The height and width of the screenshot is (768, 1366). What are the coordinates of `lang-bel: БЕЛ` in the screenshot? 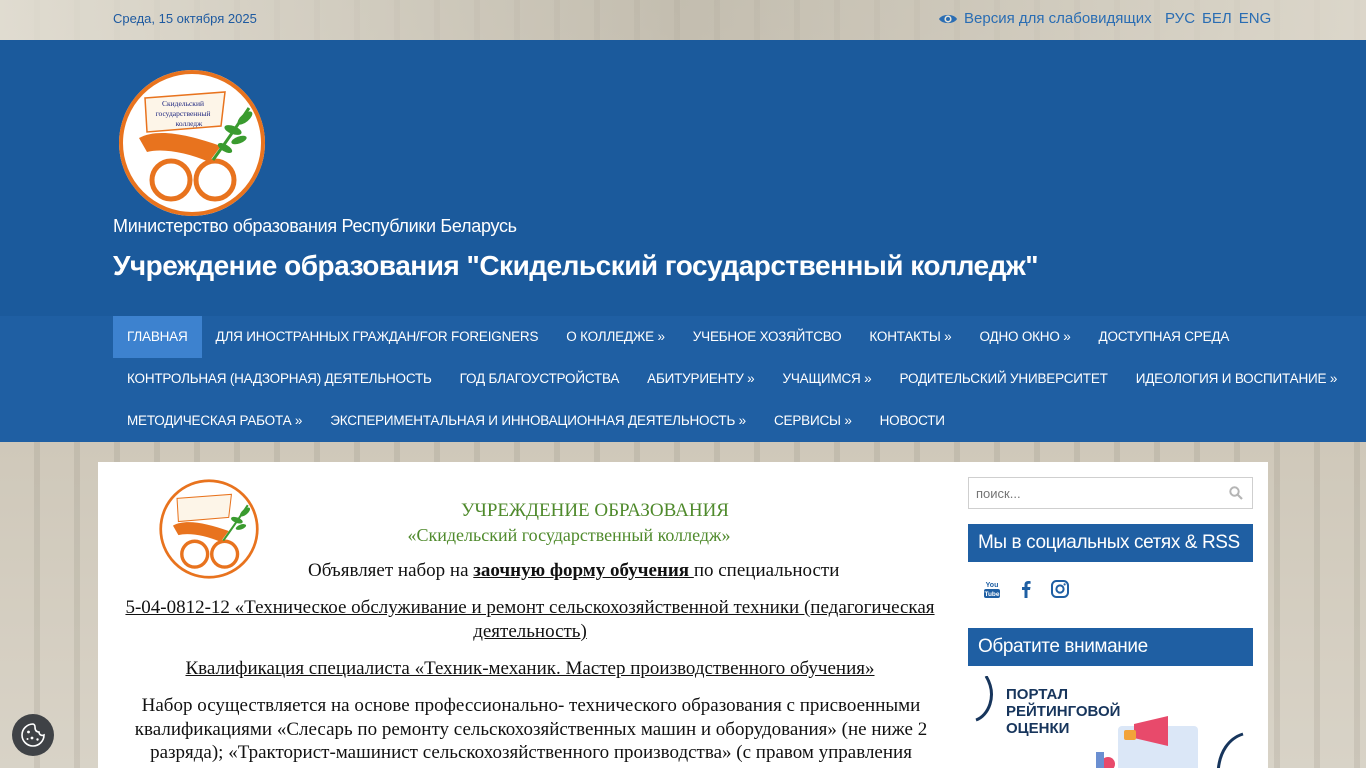 It's located at (1217, 18).